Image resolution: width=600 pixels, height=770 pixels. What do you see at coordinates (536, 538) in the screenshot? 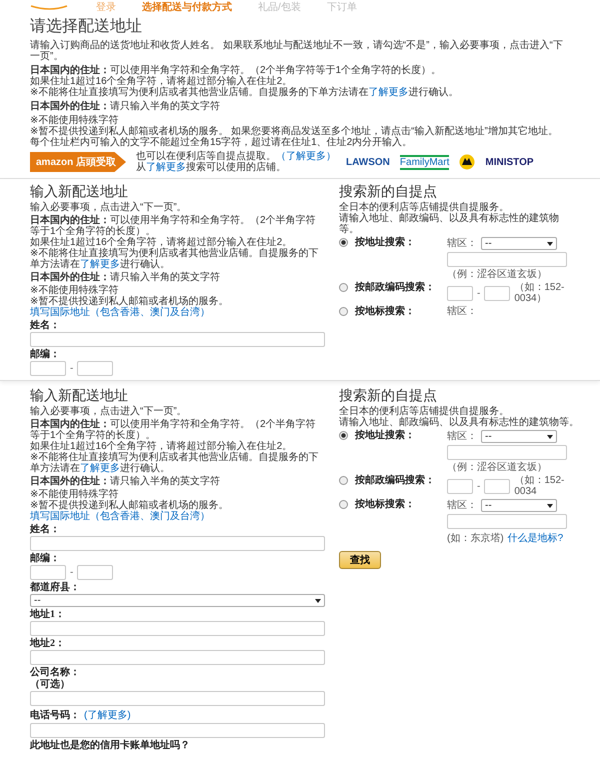
I see `link: 什么是地标?` at bounding box center [536, 538].